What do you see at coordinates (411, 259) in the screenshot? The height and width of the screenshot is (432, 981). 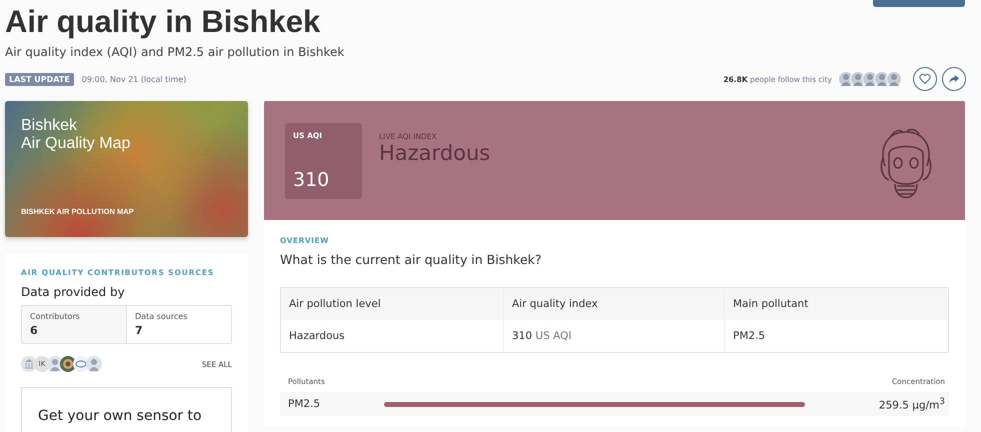 I see `overview-question: What is the current air quality in Bishkek?` at bounding box center [411, 259].